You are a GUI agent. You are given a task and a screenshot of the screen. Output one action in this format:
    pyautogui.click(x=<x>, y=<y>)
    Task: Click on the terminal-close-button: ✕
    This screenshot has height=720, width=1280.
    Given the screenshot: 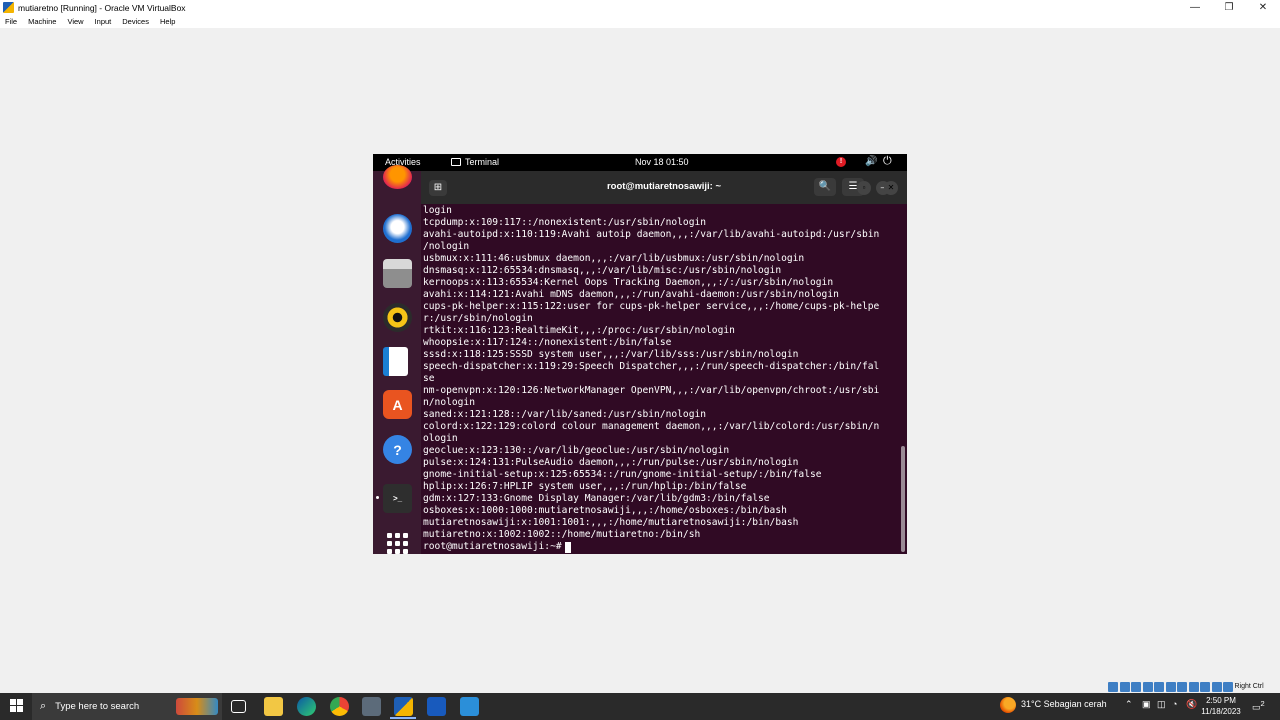 What is the action you would take?
    pyautogui.click(x=891, y=188)
    